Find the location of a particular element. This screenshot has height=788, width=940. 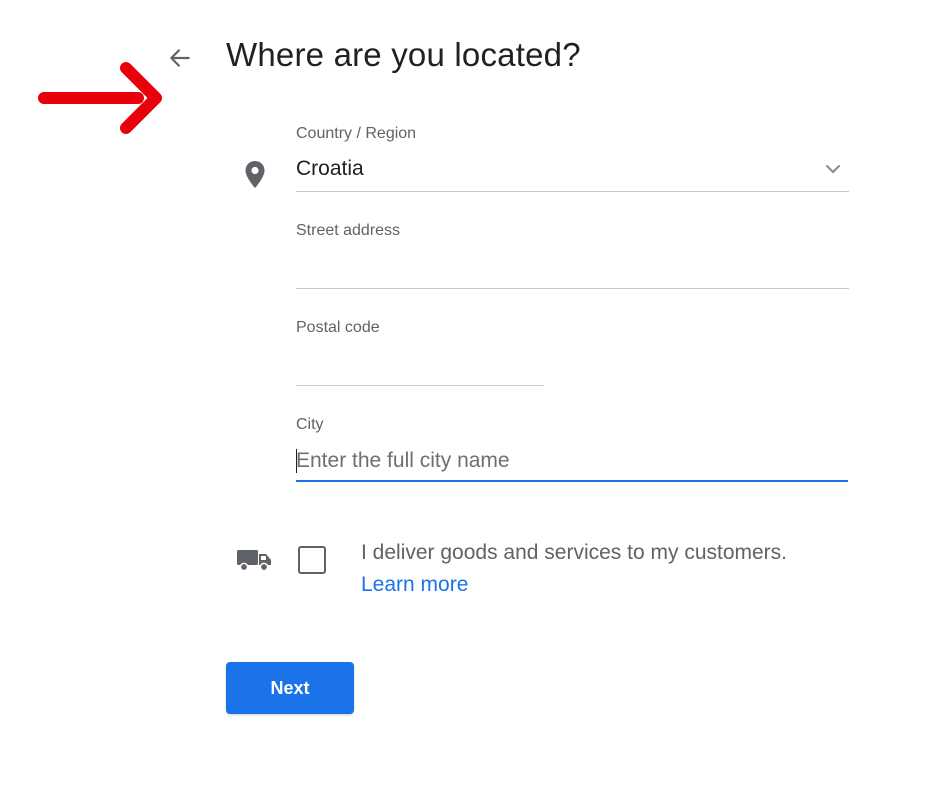

back-button is located at coordinates (180, 58).